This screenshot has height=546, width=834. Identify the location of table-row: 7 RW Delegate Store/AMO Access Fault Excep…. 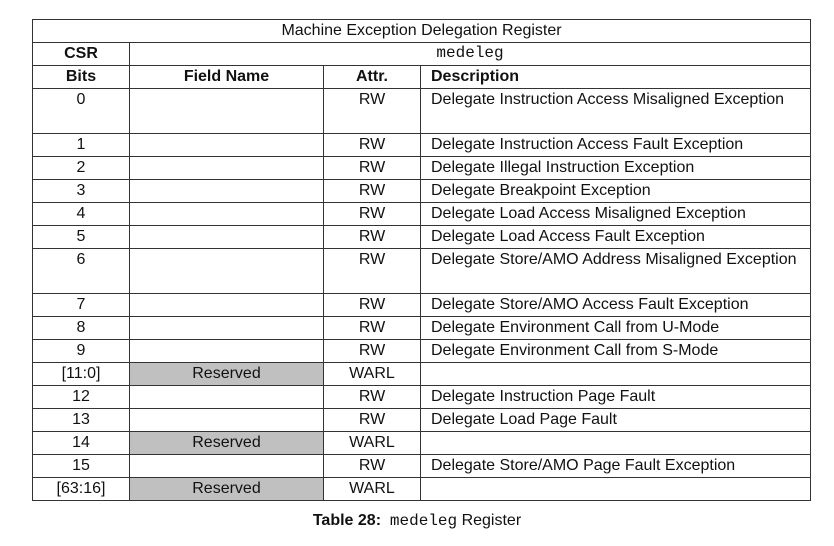
(422, 305).